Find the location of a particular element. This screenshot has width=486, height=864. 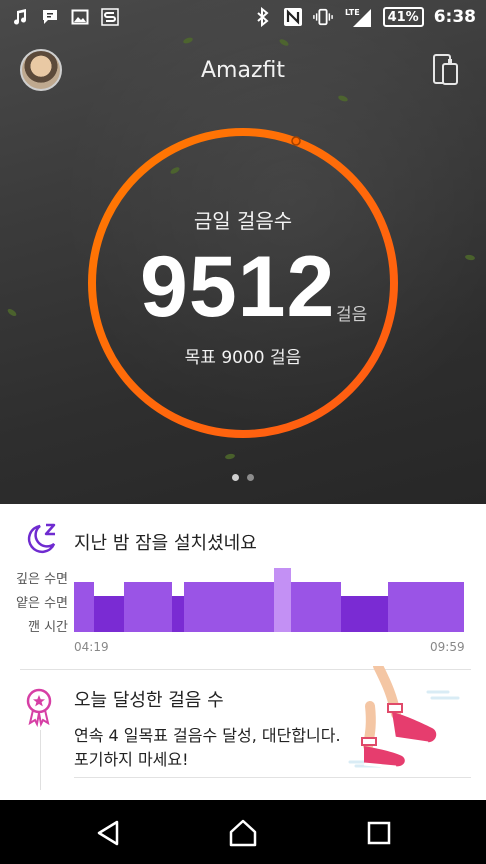

sleep-title: 지난 밤 잠을 설치셨네요 is located at coordinates (165, 542).